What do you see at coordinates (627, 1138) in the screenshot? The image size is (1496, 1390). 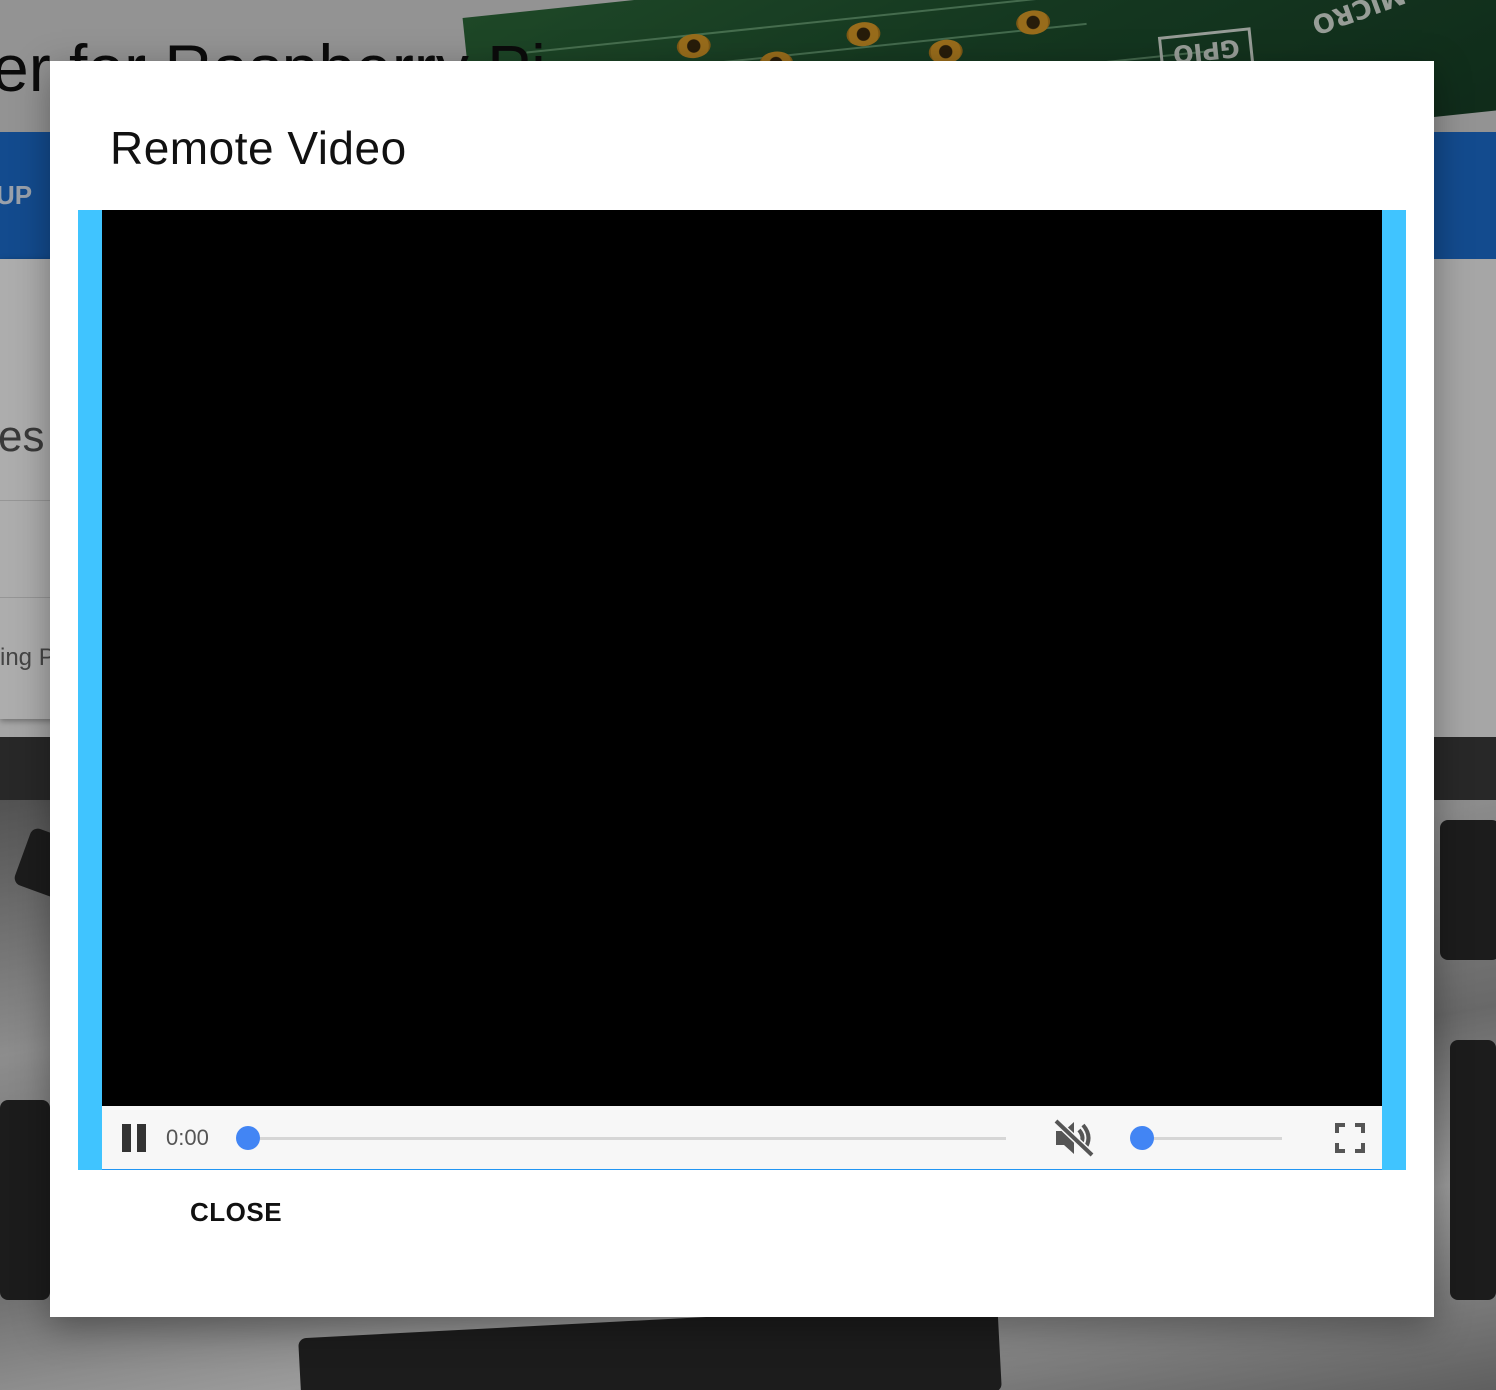 I see `seek-bar` at bounding box center [627, 1138].